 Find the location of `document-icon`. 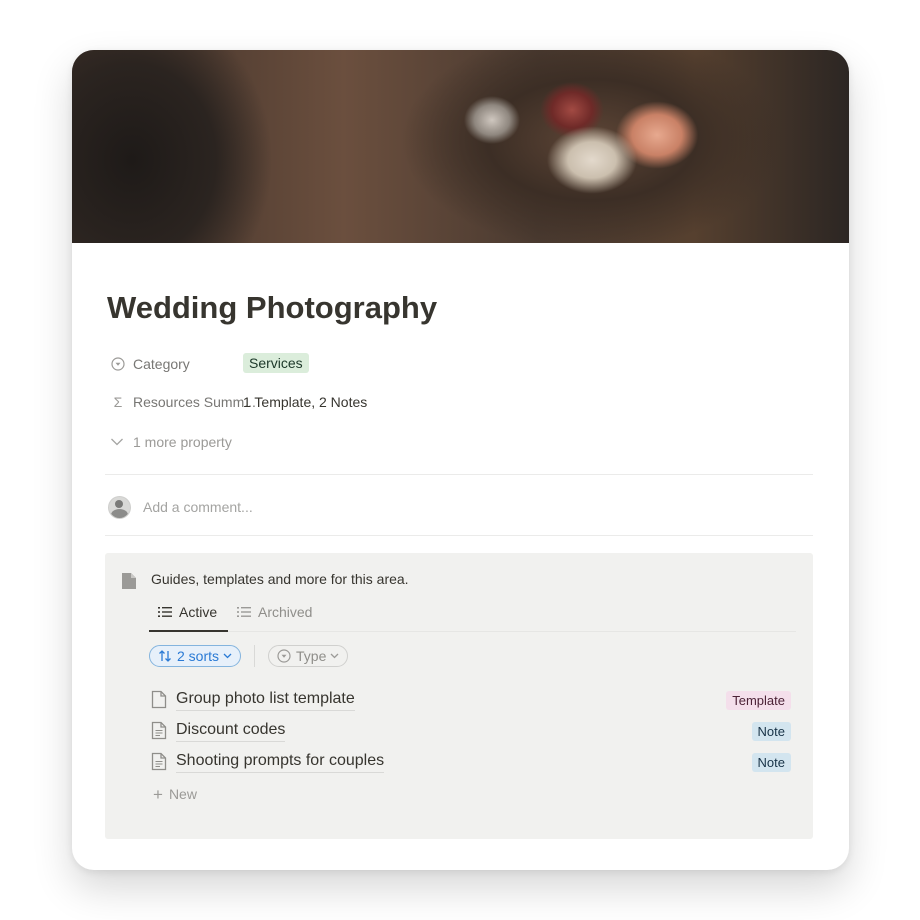

document-icon is located at coordinates (129, 583).